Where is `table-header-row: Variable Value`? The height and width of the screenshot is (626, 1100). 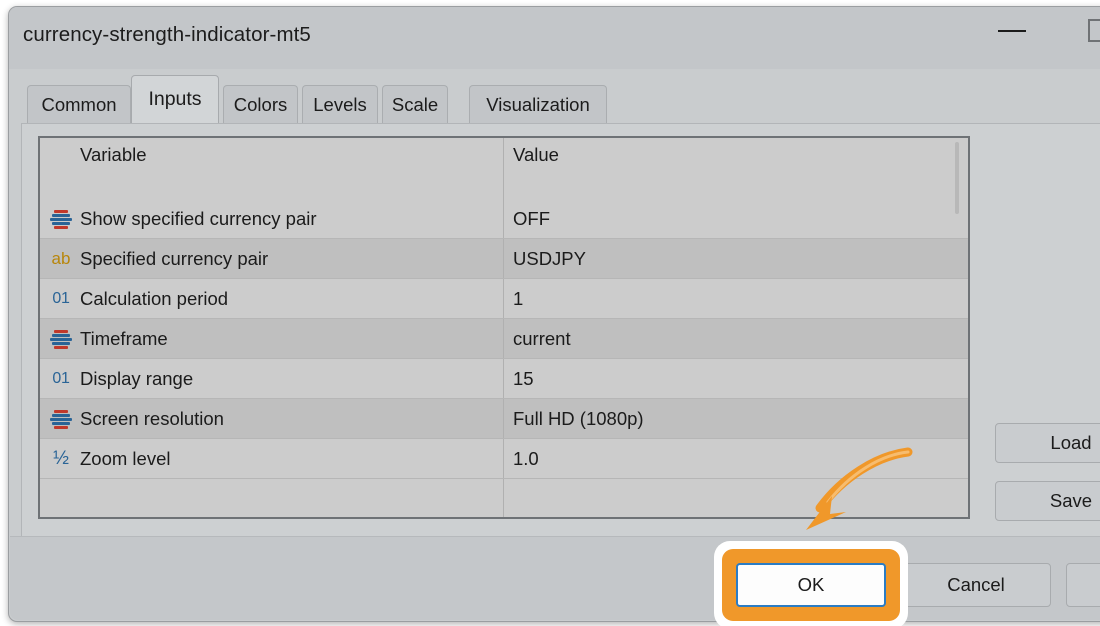 table-header-row: Variable Value is located at coordinates (504, 155).